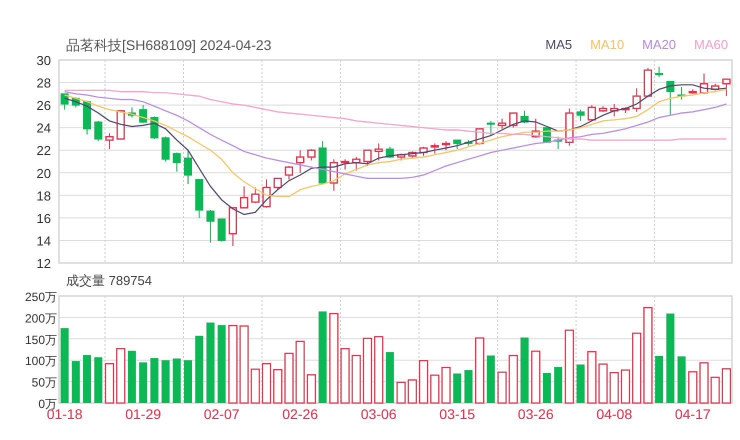  Describe the element at coordinates (558, 45) in the screenshot. I see `legend-label: MA5` at that location.